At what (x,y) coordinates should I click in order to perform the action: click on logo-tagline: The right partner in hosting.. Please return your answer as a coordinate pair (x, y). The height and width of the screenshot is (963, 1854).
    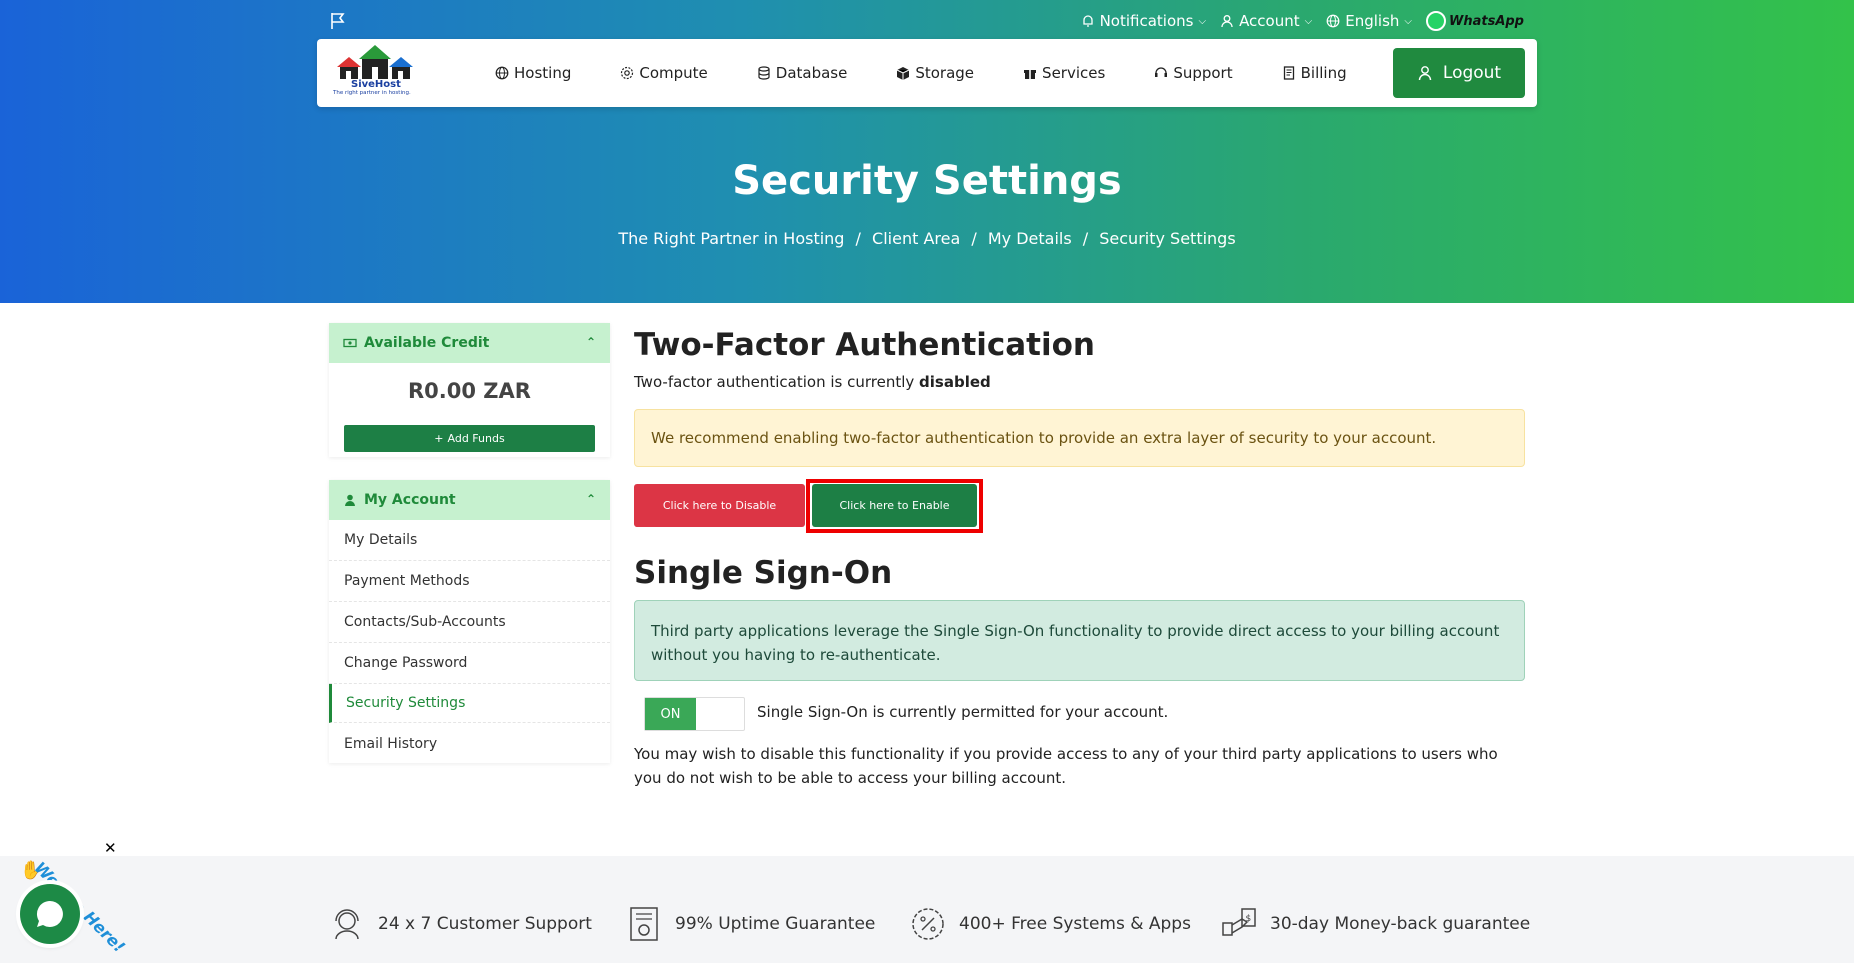
    Looking at the image, I should click on (372, 93).